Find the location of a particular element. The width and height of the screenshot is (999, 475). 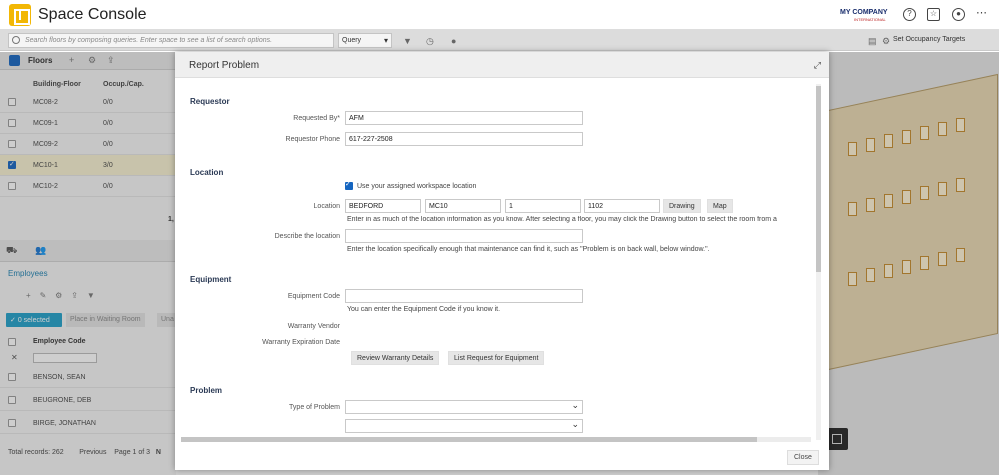

close-button: Close is located at coordinates (803, 457).